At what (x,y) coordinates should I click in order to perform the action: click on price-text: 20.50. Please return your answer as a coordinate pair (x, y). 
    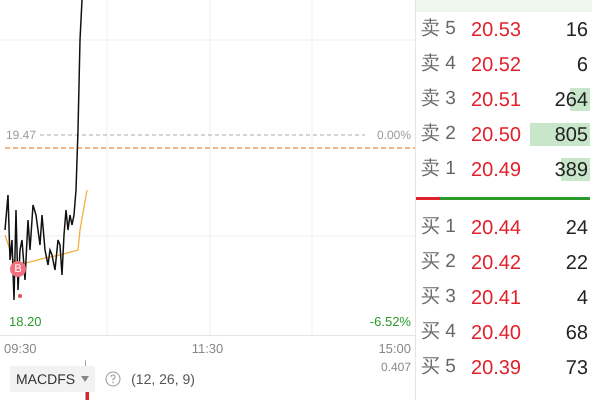
    Looking at the image, I should click on (496, 135).